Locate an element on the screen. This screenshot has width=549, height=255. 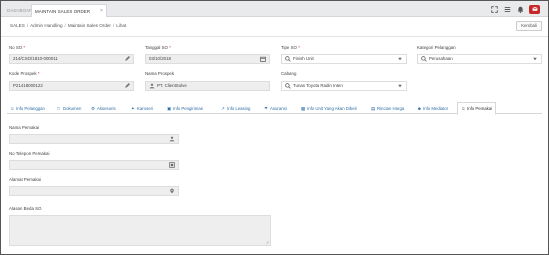
breadcrumb-item: Lihat is located at coordinates (121, 25).